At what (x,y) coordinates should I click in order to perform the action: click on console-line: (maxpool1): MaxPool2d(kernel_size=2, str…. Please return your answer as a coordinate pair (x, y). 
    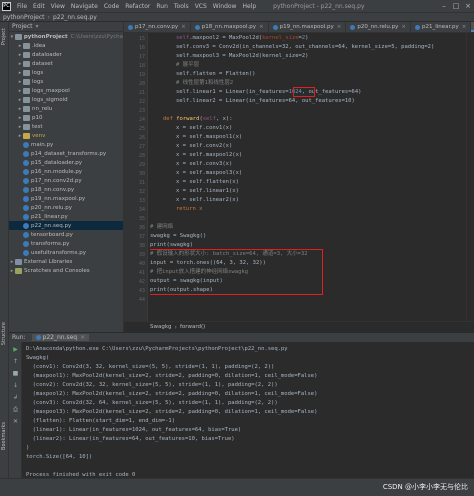
    Looking at the image, I should click on (172, 376).